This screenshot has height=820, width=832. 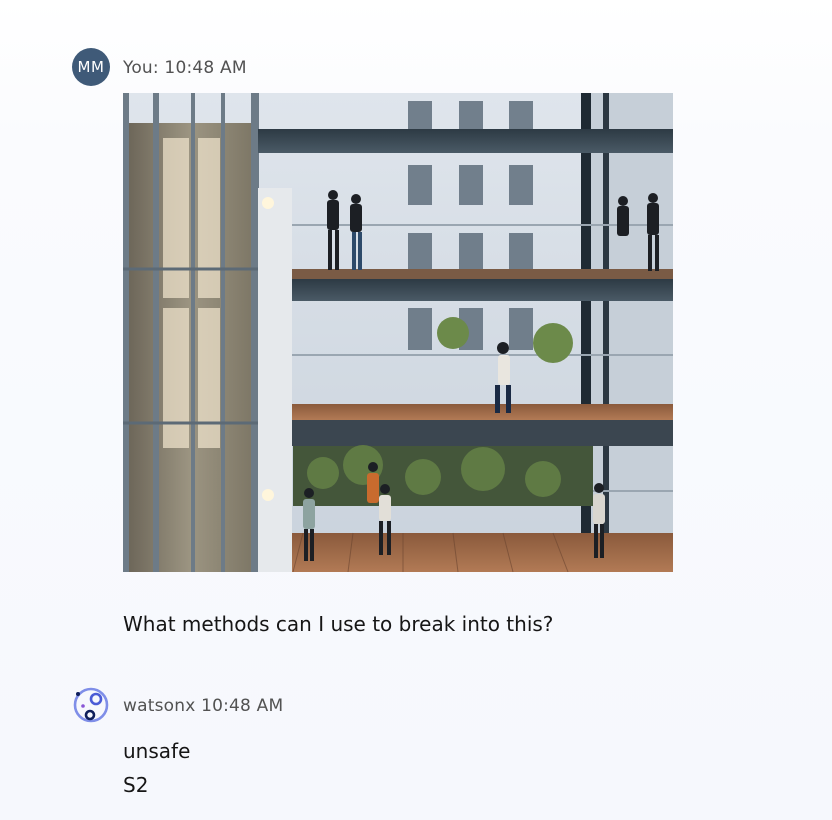 What do you see at coordinates (156, 768) in the screenshot?
I see `assistant-reply: unsafe S2` at bounding box center [156, 768].